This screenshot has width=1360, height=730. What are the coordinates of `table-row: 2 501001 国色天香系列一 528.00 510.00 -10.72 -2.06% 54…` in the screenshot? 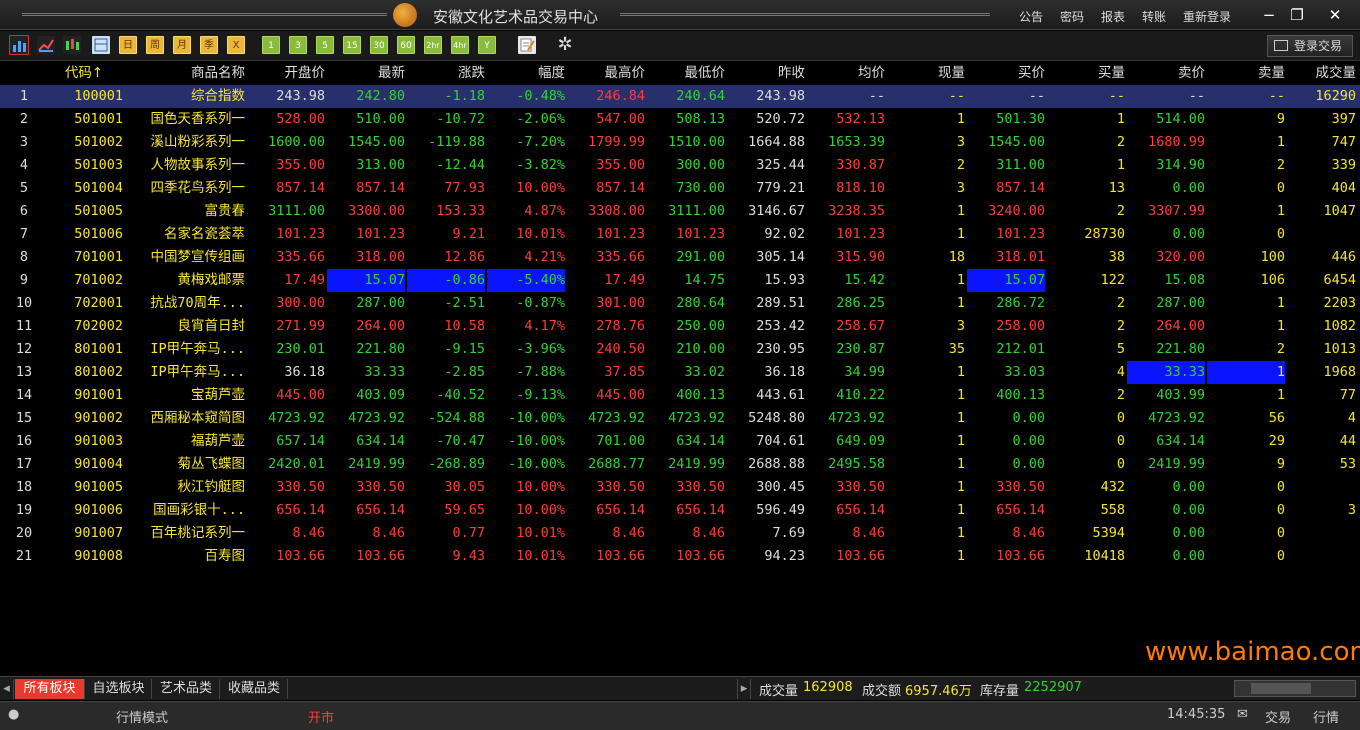 It's located at (680, 119).